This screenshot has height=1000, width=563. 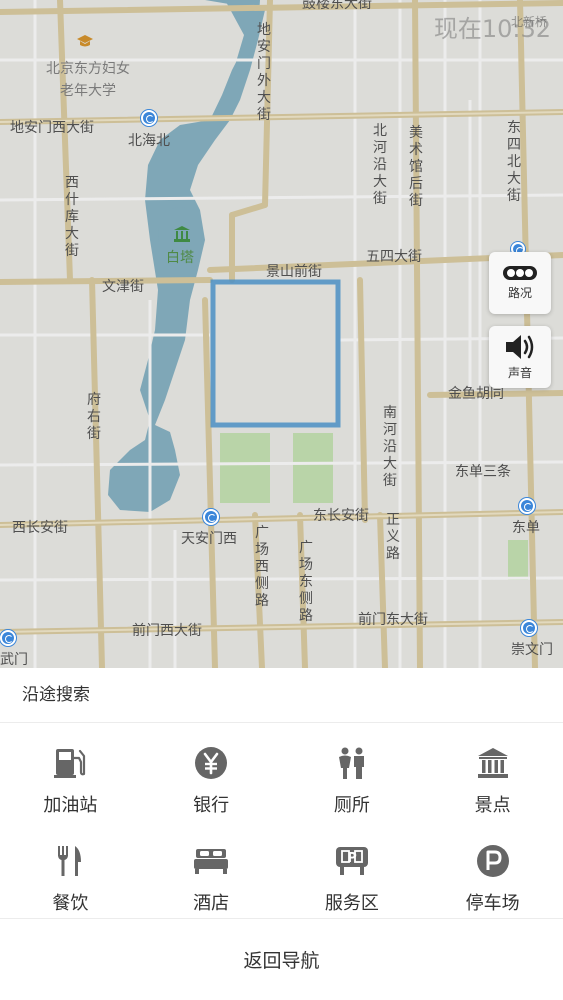 I want to click on sound-label: 声音, so click(x=519, y=372).